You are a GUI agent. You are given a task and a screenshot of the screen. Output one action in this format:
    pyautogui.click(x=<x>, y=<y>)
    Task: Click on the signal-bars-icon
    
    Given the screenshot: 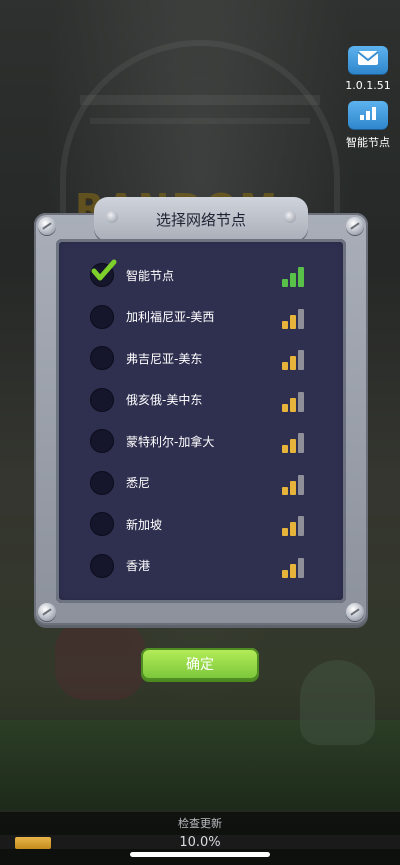 What is the action you would take?
    pyautogui.click(x=368, y=115)
    